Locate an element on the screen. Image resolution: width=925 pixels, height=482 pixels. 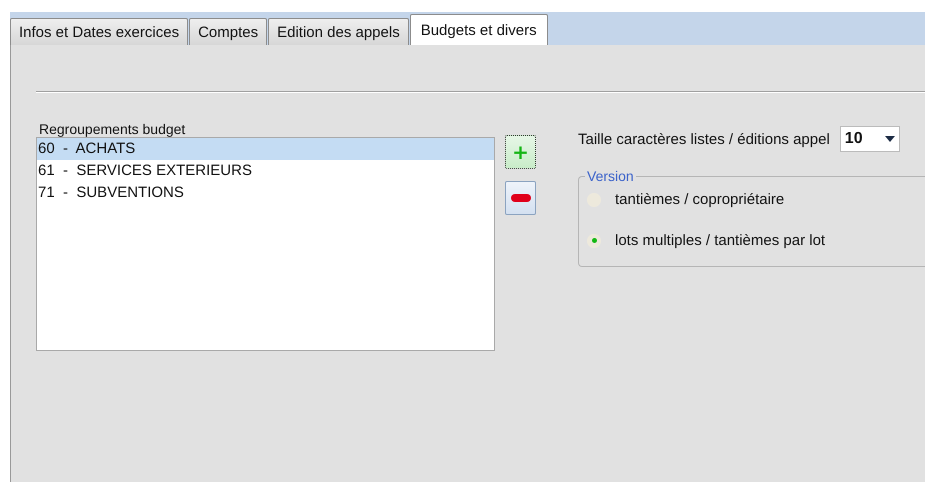
font-size-dropdown: 10 is located at coordinates (870, 139).